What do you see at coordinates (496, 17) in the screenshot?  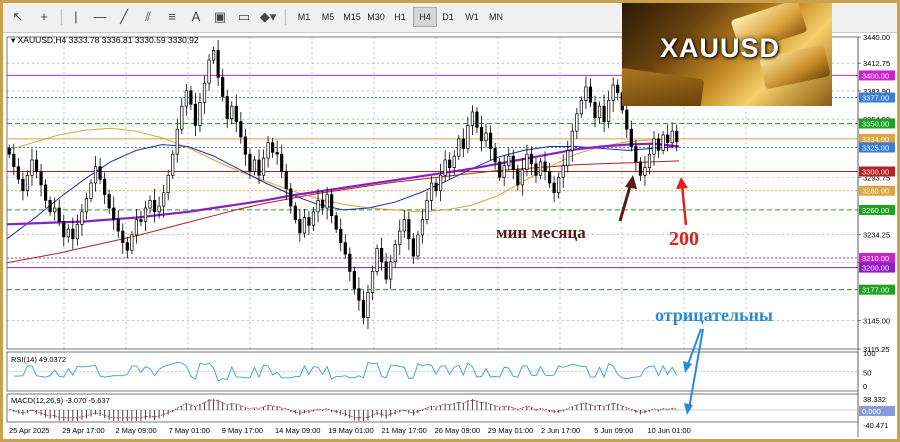 I see `timeframe-mn: MN` at bounding box center [496, 17].